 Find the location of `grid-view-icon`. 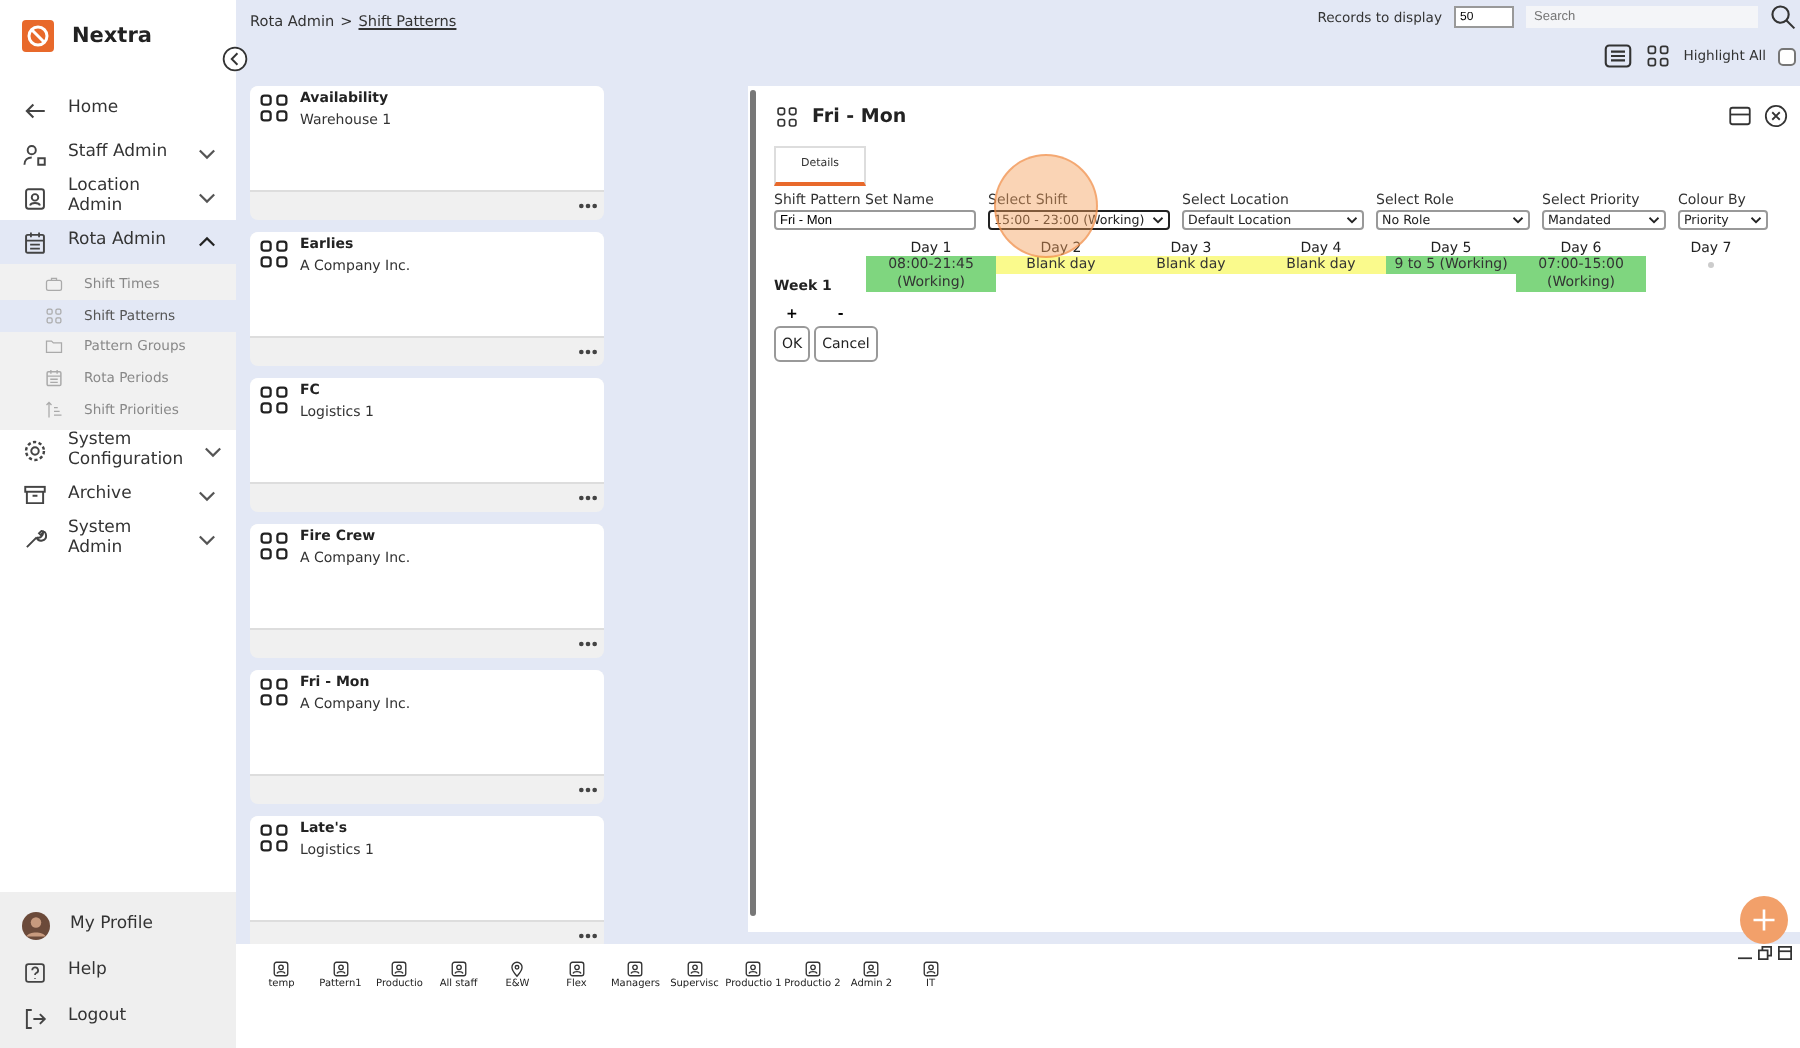

grid-view-icon is located at coordinates (1657, 56).